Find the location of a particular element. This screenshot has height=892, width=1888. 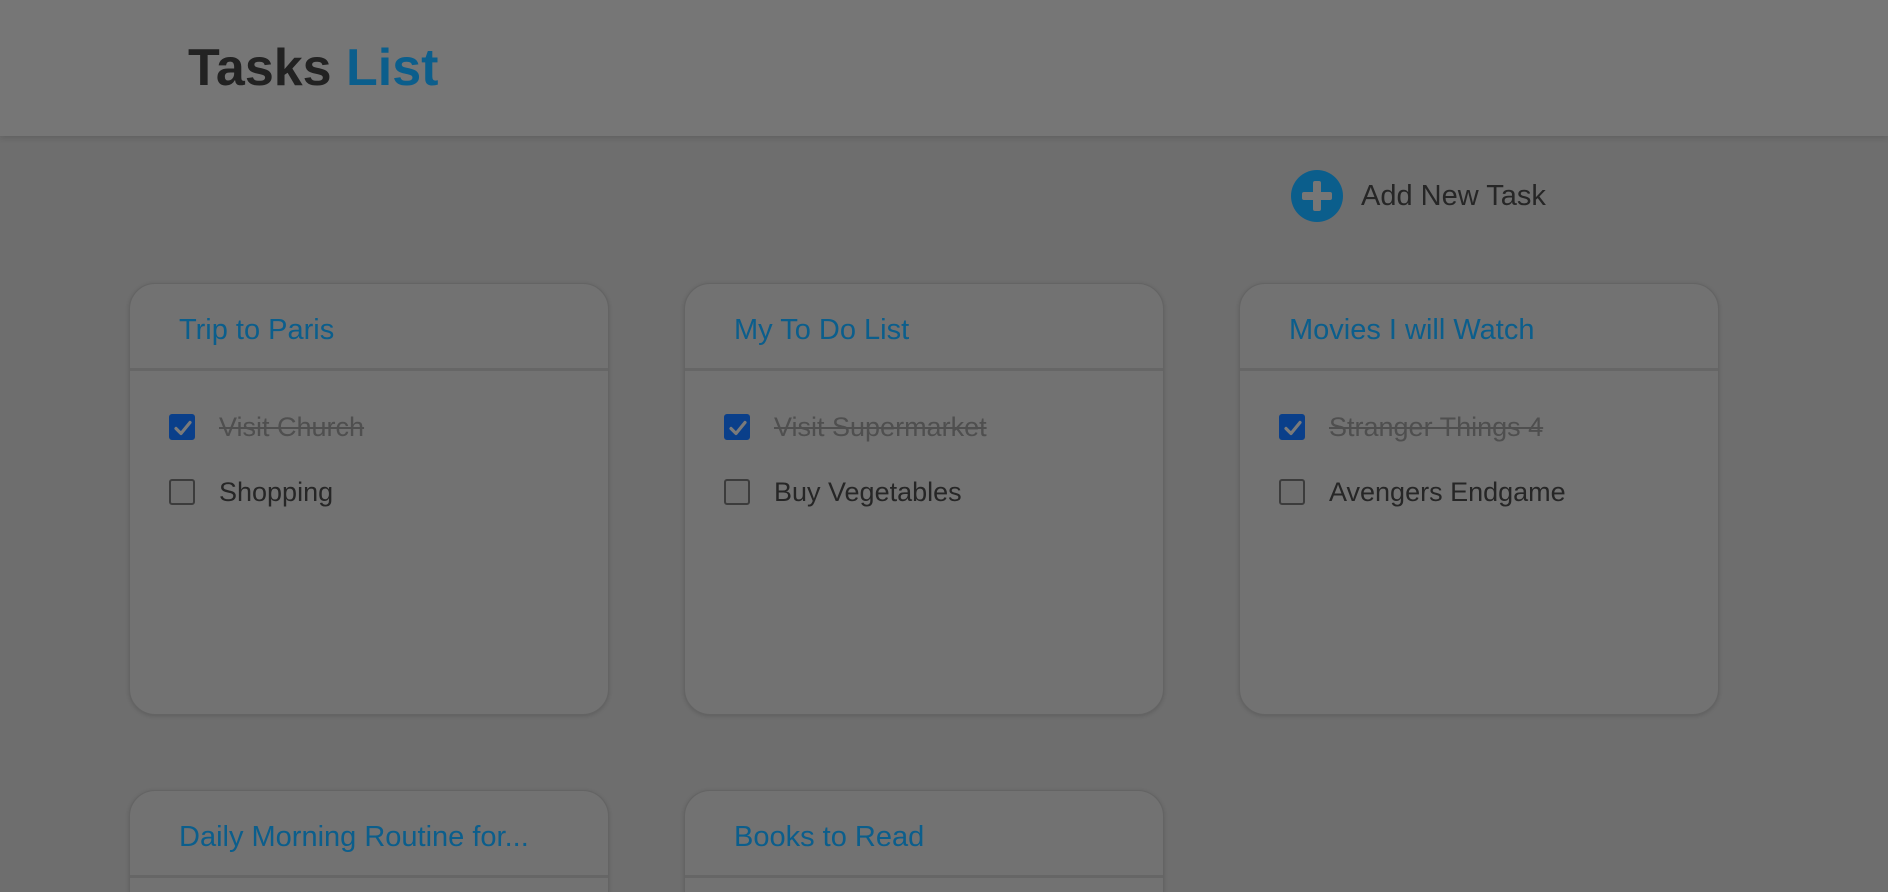

task-list-card: Trip to Paris Visit Church Shopping is located at coordinates (369, 499).